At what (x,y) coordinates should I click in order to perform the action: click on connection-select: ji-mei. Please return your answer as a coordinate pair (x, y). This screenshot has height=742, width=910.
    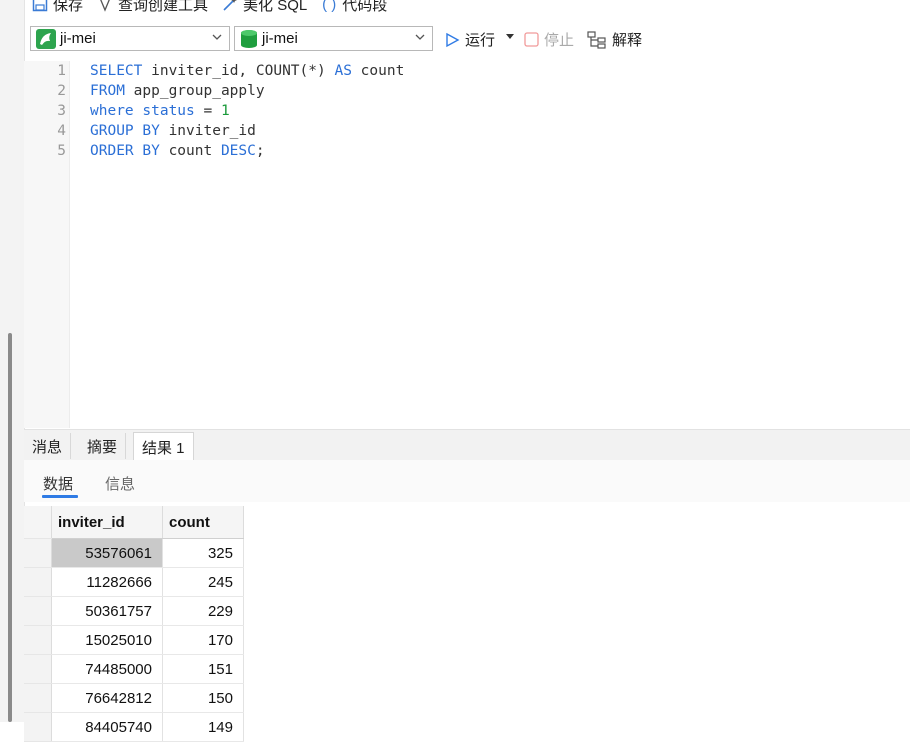
    Looking at the image, I should click on (130, 38).